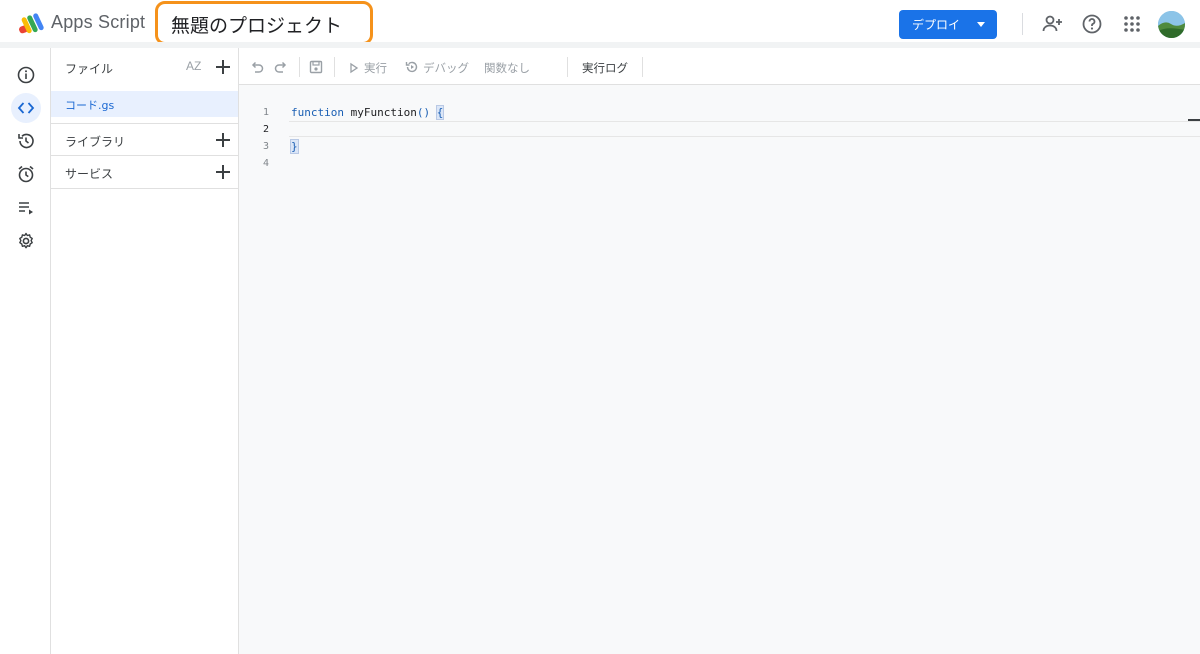  I want to click on help-icon, so click(1092, 24).